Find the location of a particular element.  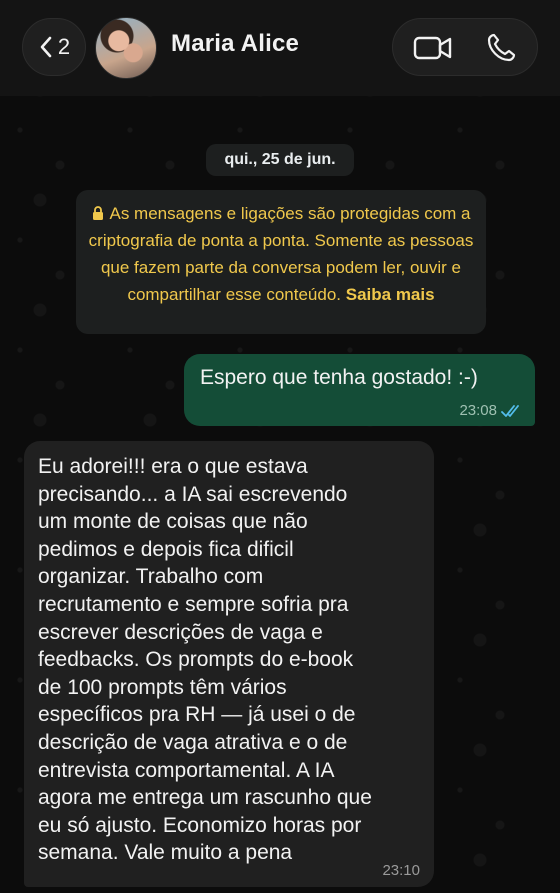

learn-more-link: Saiba mais is located at coordinates (390, 294).